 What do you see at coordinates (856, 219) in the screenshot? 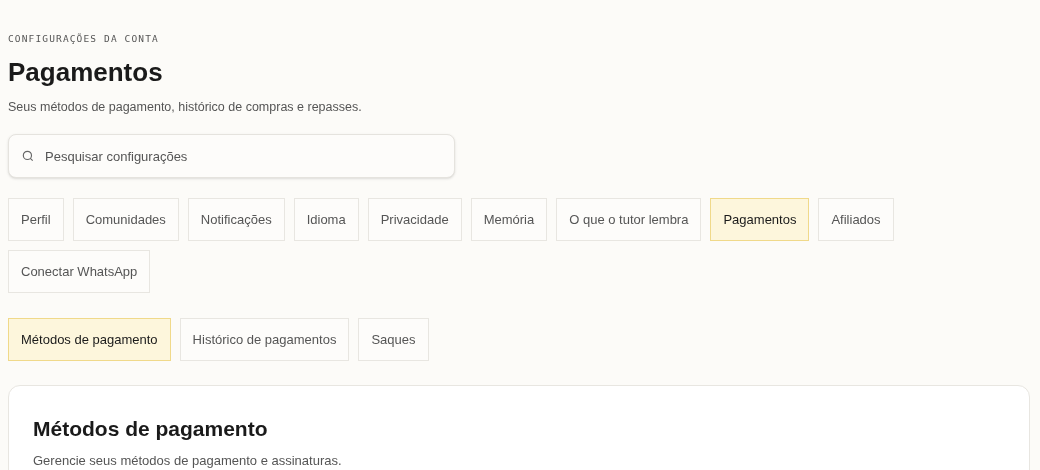
I see `tab: Afiliados` at bounding box center [856, 219].